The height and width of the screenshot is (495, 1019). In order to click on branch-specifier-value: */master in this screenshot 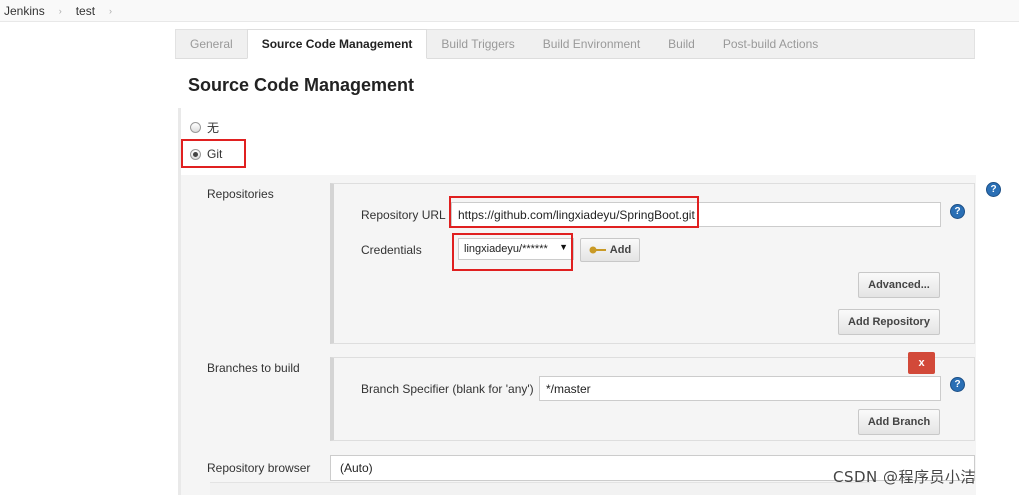, I will do `click(568, 388)`.